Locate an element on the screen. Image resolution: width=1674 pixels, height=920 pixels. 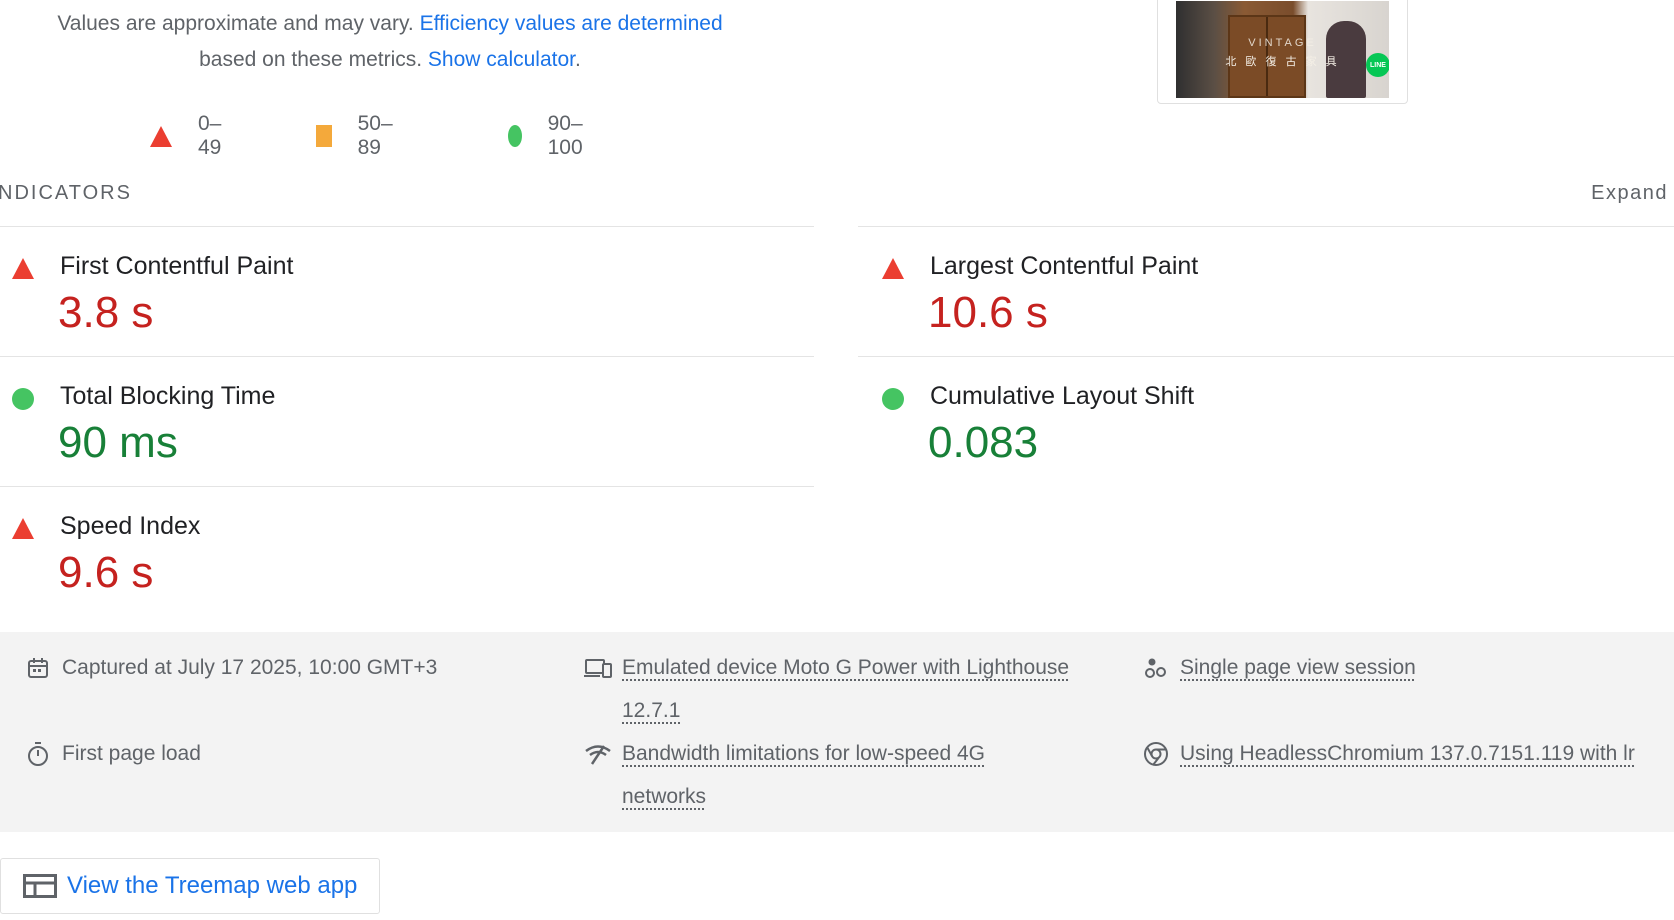
captured-at-item: Captured at July 17 2025, 10:00 GMT+3 is located at coordinates (230, 667).